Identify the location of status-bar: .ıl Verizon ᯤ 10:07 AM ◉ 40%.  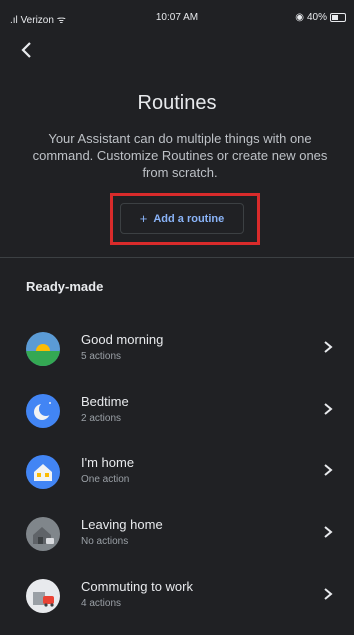
(177, 16).